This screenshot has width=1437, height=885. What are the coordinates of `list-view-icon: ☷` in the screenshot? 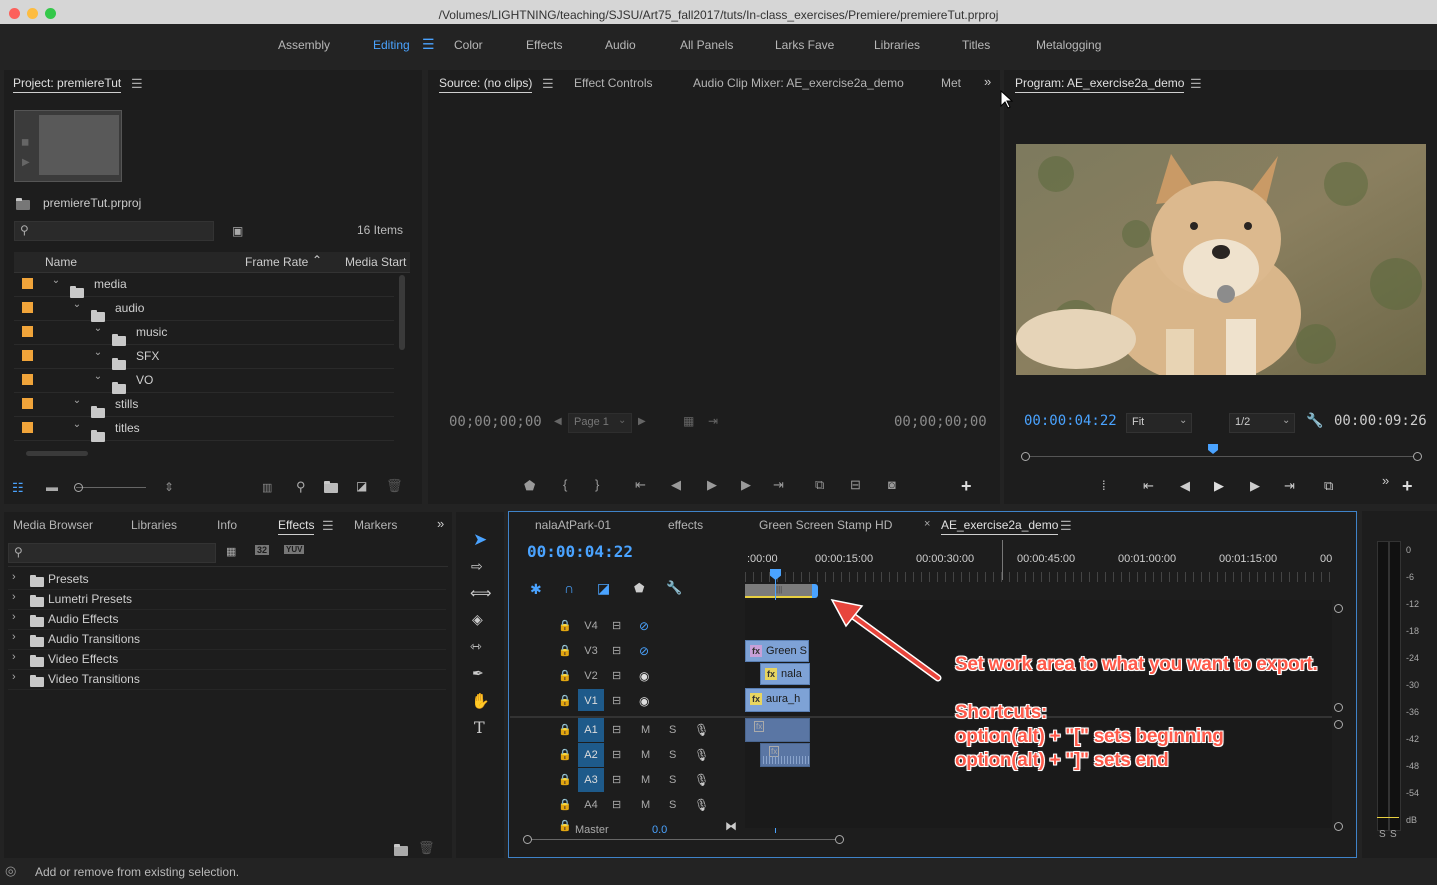 It's located at (18, 488).